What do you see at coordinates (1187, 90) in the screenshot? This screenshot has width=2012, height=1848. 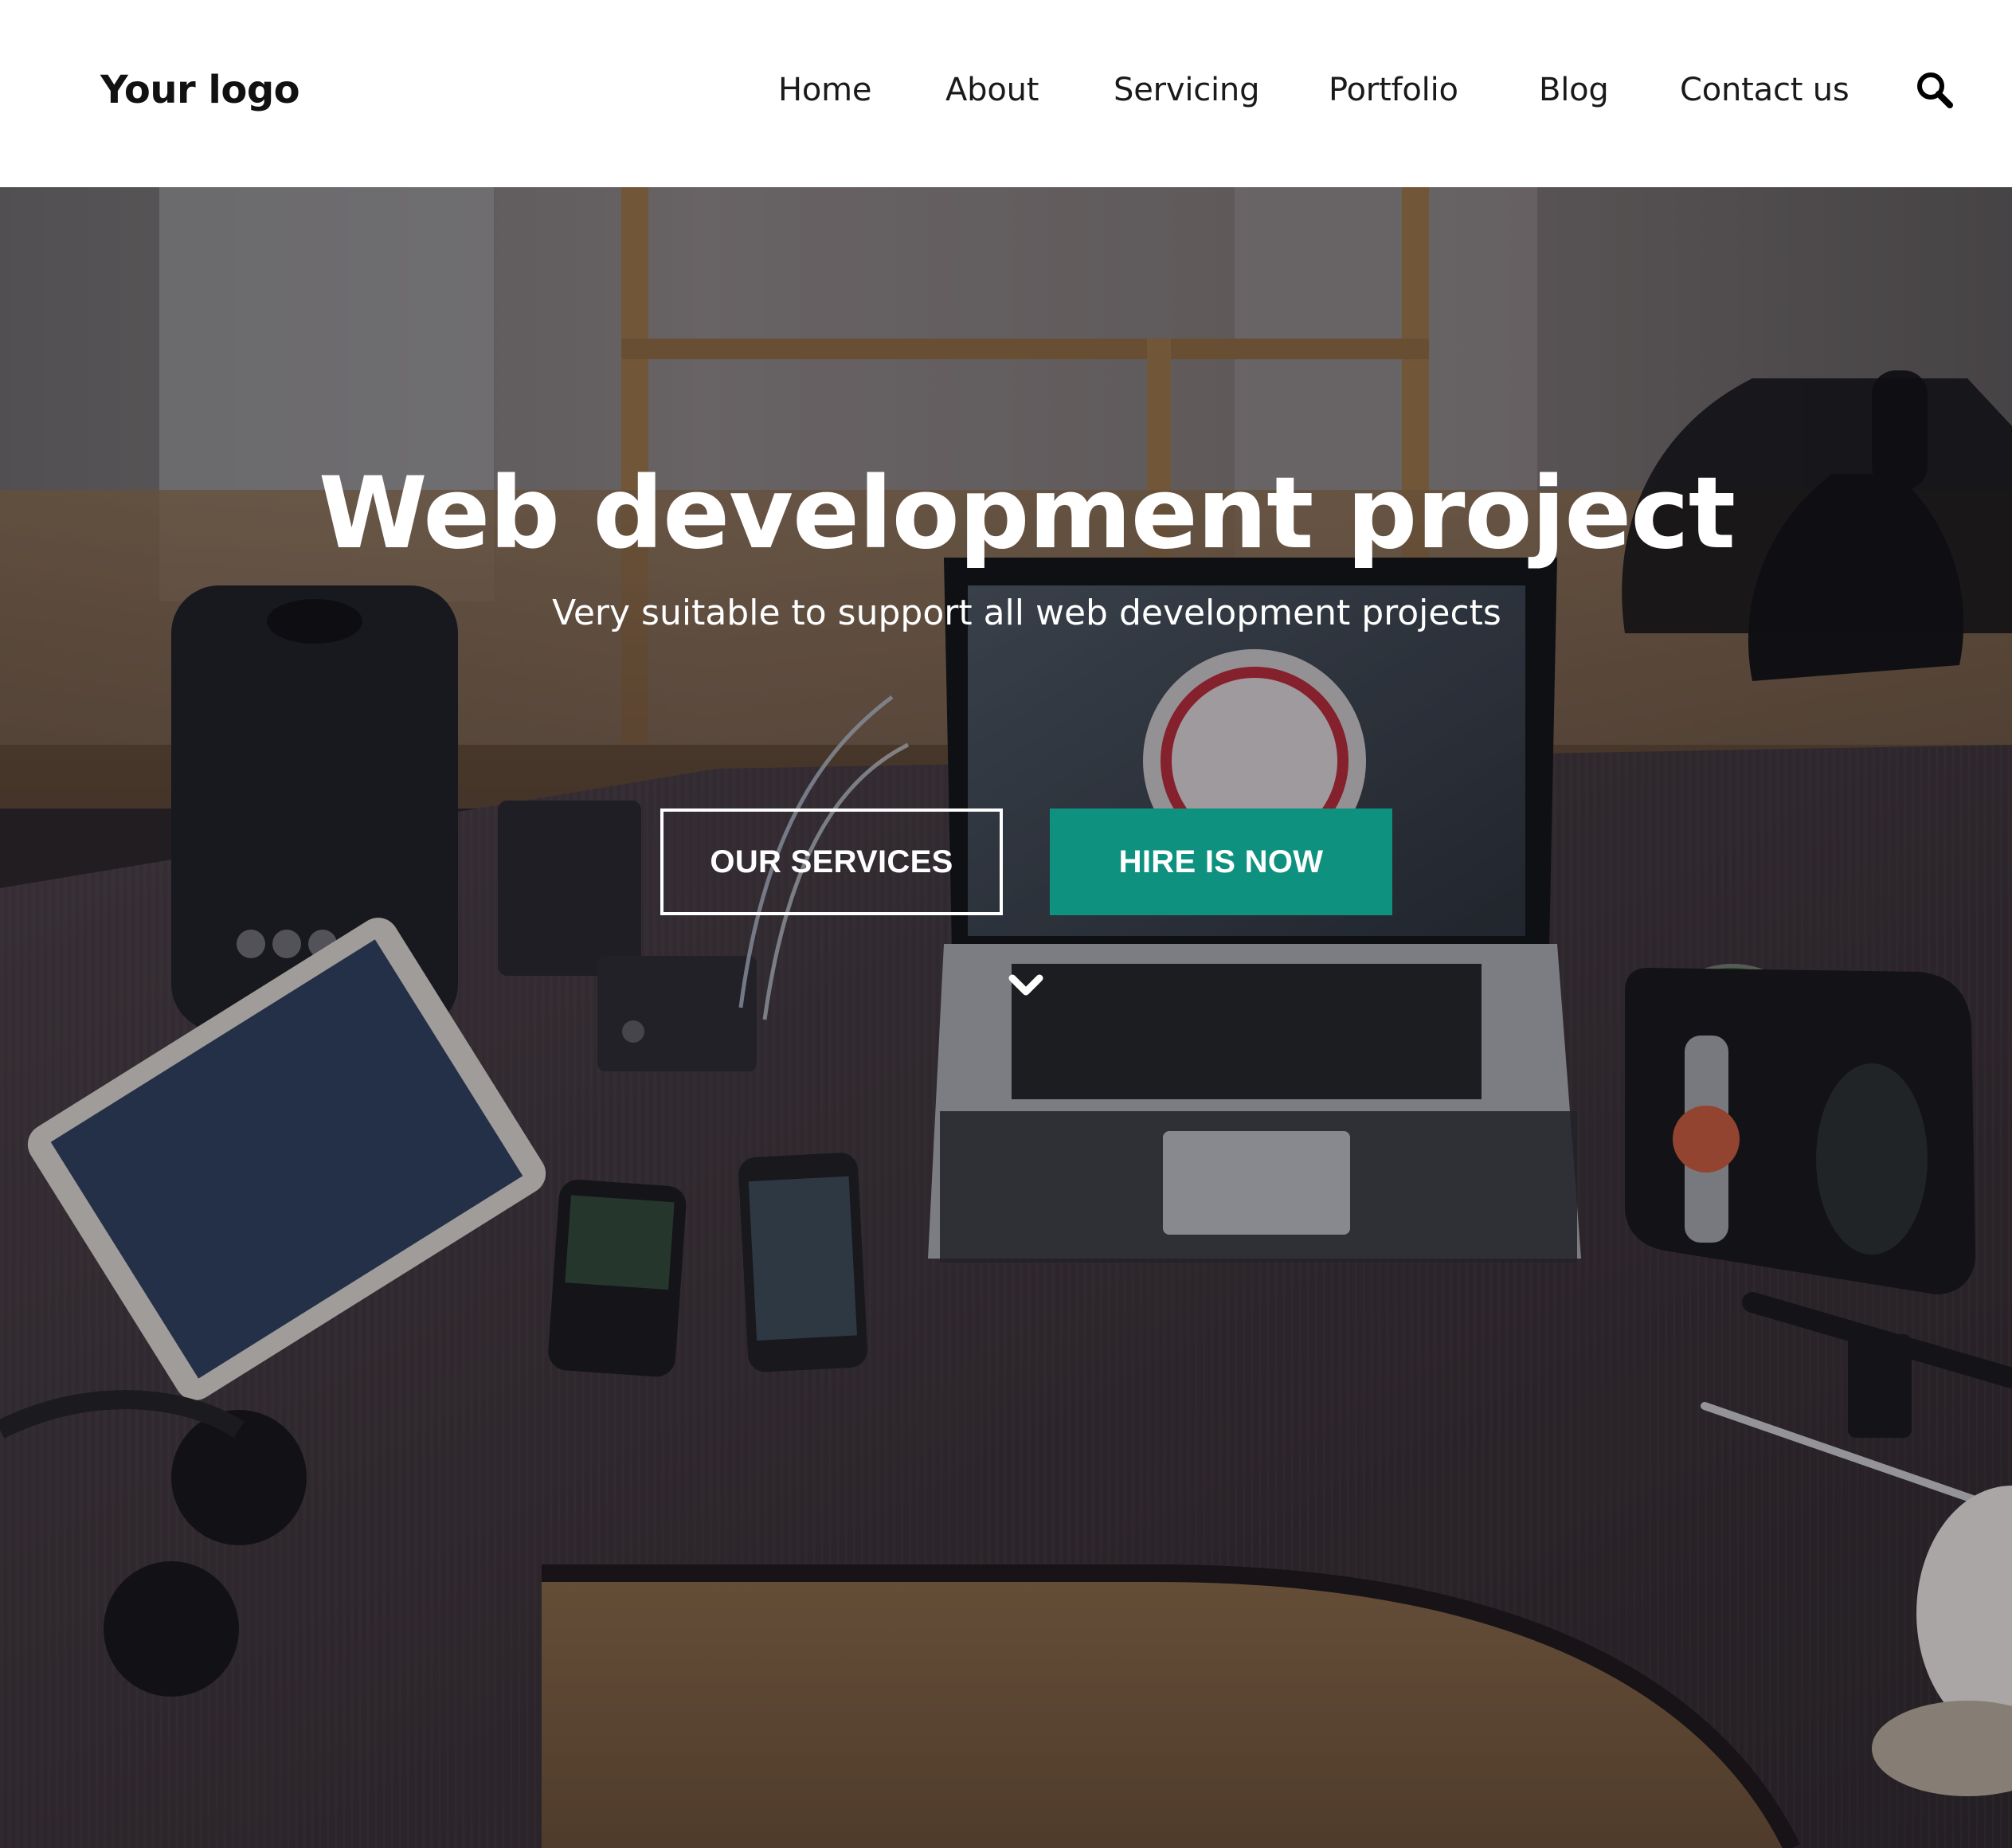 I see `nav-item-servicing: Servicing` at bounding box center [1187, 90].